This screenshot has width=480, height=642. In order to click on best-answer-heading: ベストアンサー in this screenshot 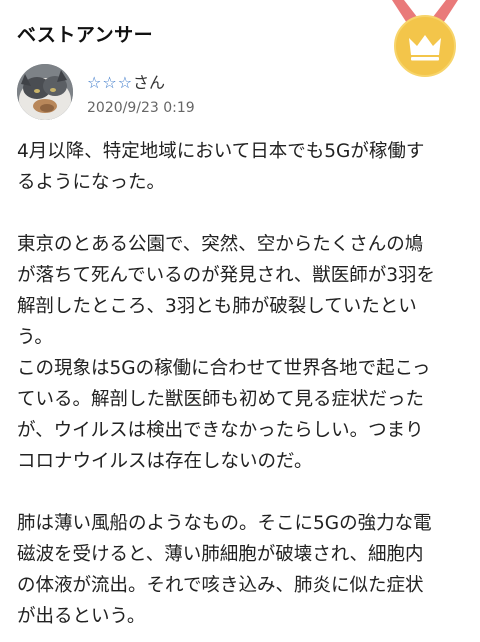, I will do `click(85, 35)`.